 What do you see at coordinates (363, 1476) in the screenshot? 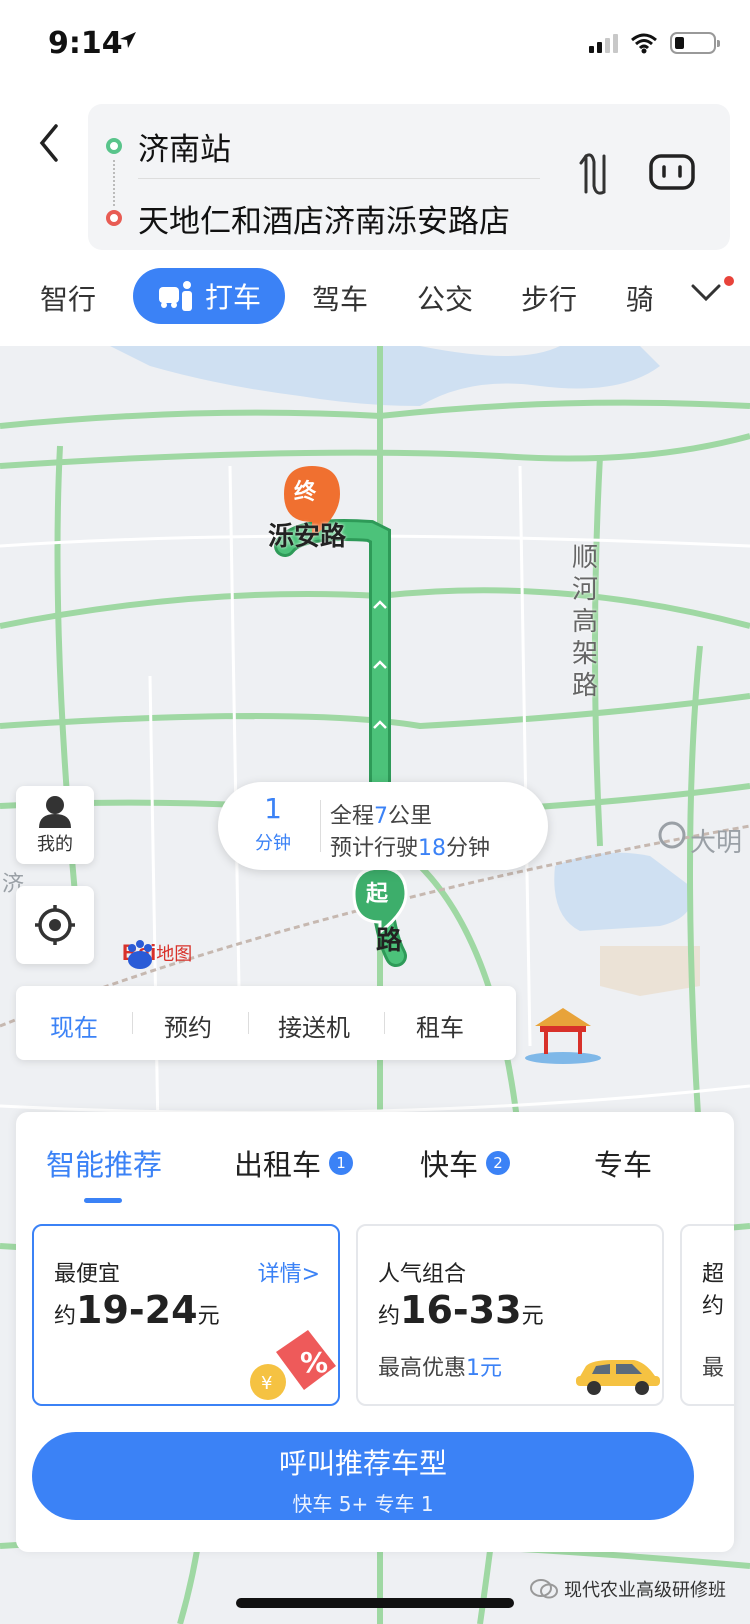
I see `call-recommended-button: 呼叫推荐车型 快车 5+ 专车 1` at bounding box center [363, 1476].